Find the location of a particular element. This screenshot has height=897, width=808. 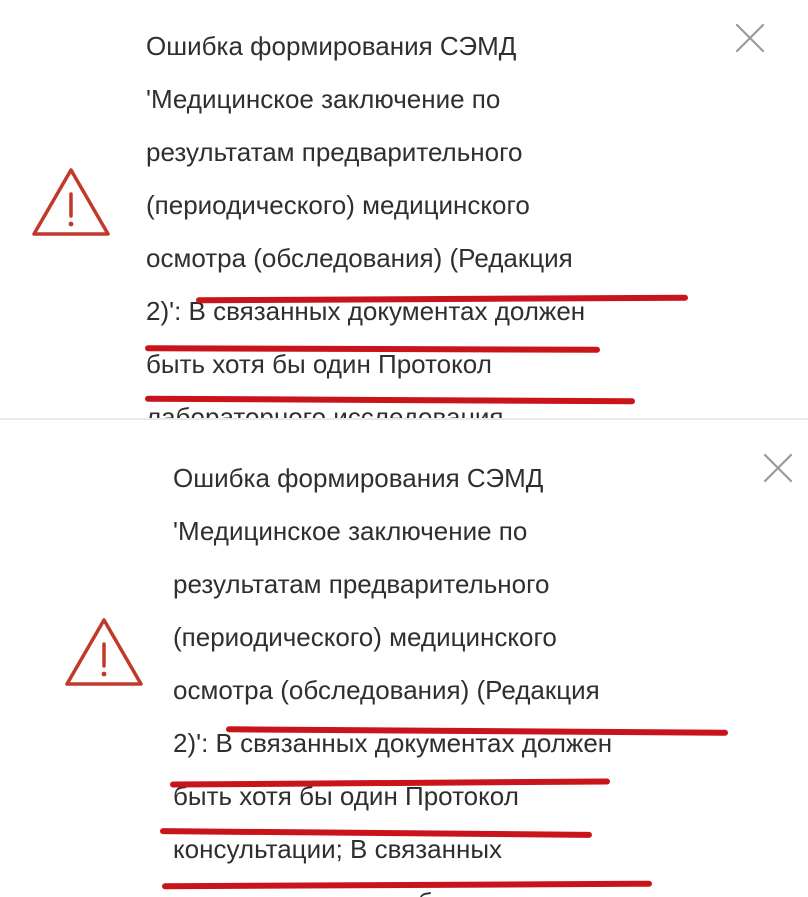

underline-annotation is located at coordinates (442, 299).